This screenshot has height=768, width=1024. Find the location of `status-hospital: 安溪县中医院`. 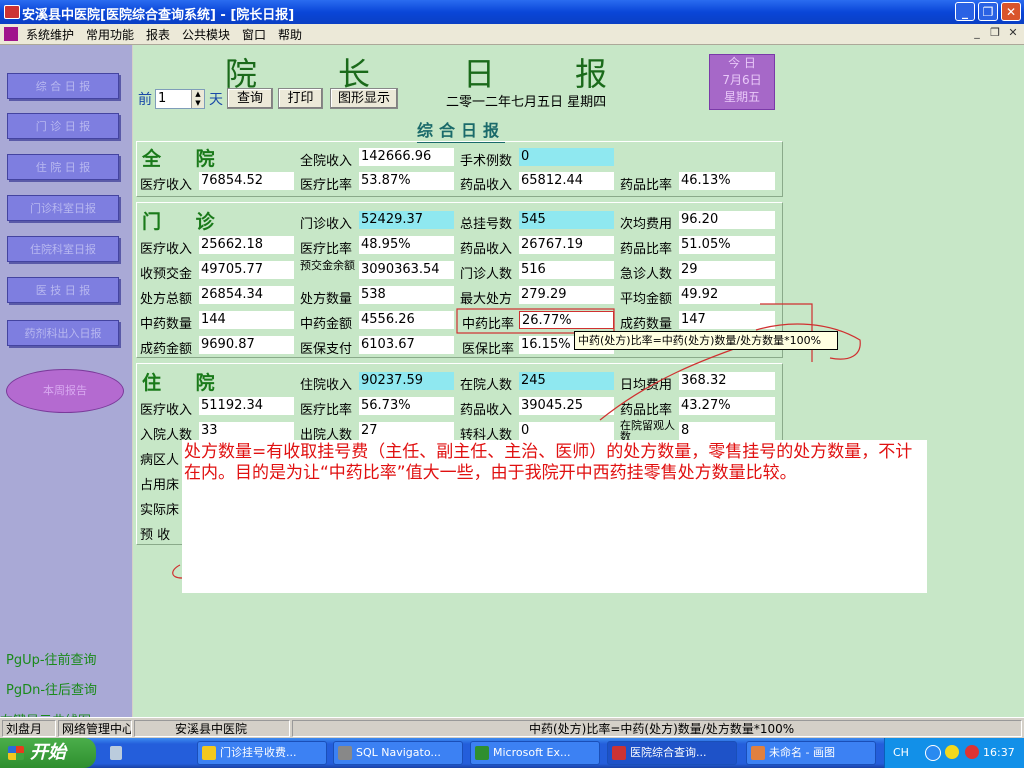

status-hospital: 安溪县中医院 is located at coordinates (212, 728).